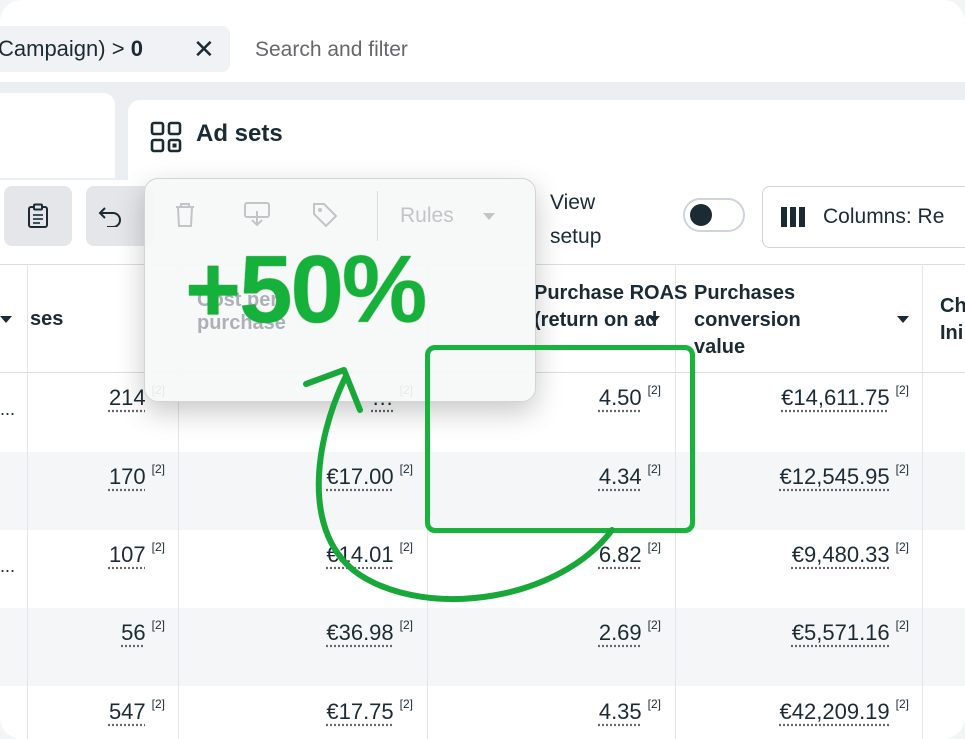 This screenshot has width=965, height=739. Describe the element at coordinates (489, 216) in the screenshot. I see `chevron-down-icon` at that location.